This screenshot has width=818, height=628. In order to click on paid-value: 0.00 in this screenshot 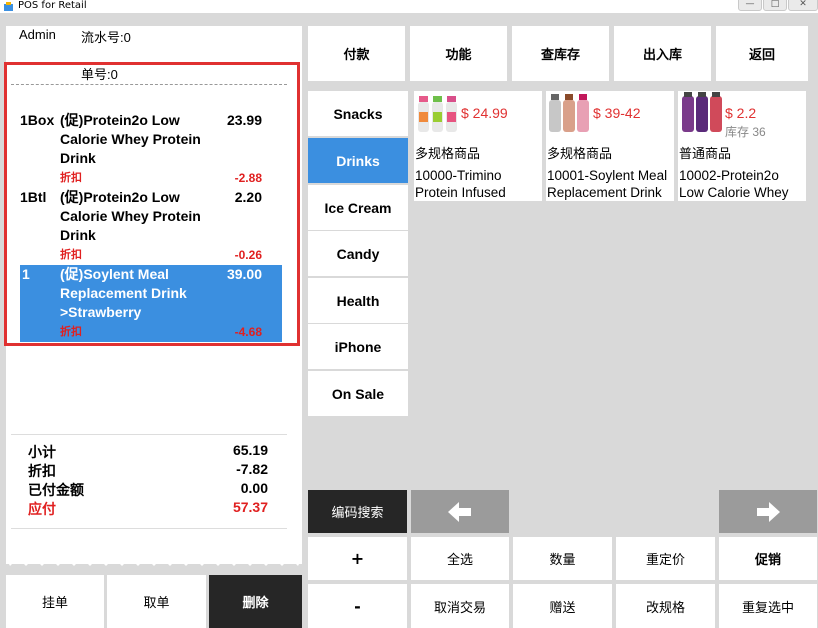, I will do `click(254, 488)`.